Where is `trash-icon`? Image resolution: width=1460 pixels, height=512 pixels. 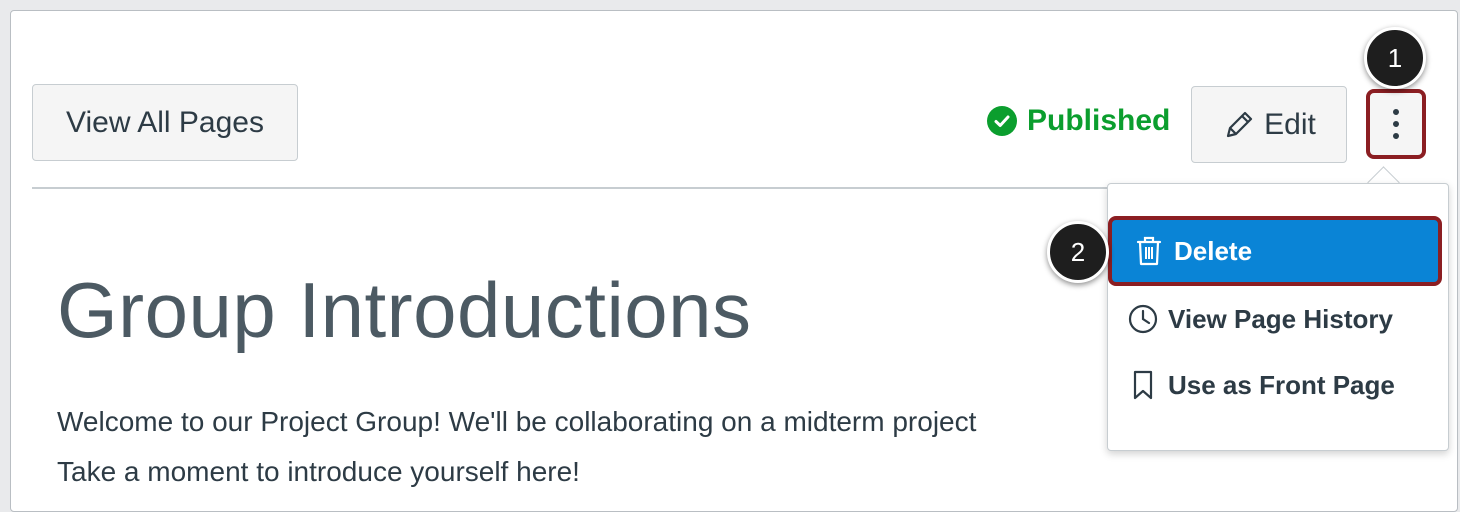
trash-icon is located at coordinates (1149, 251).